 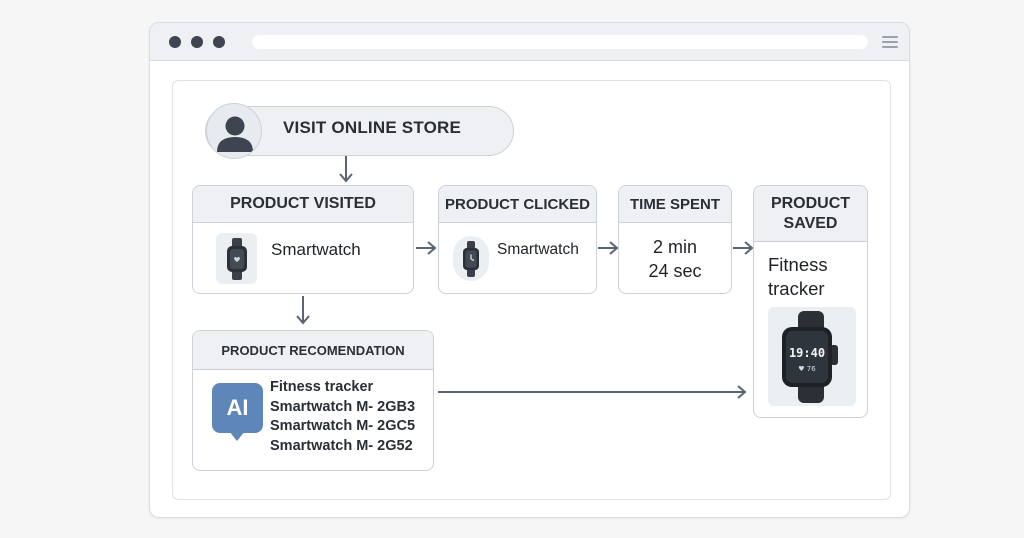 What do you see at coordinates (316, 249) in the screenshot?
I see `product-visited-item: Smartwatch` at bounding box center [316, 249].